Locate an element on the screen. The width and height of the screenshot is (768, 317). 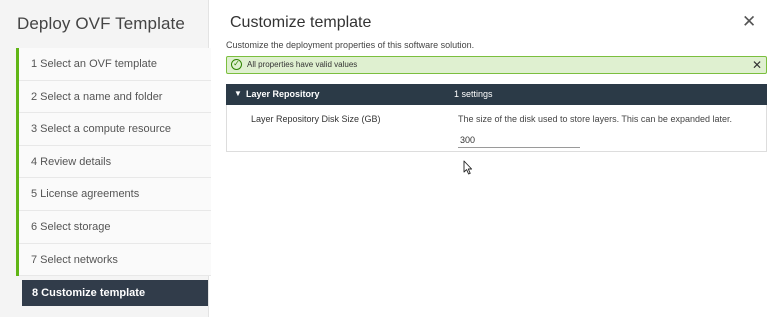
section-header-layer-repository: ▼ Layer Repository 1 settings is located at coordinates (496, 94).